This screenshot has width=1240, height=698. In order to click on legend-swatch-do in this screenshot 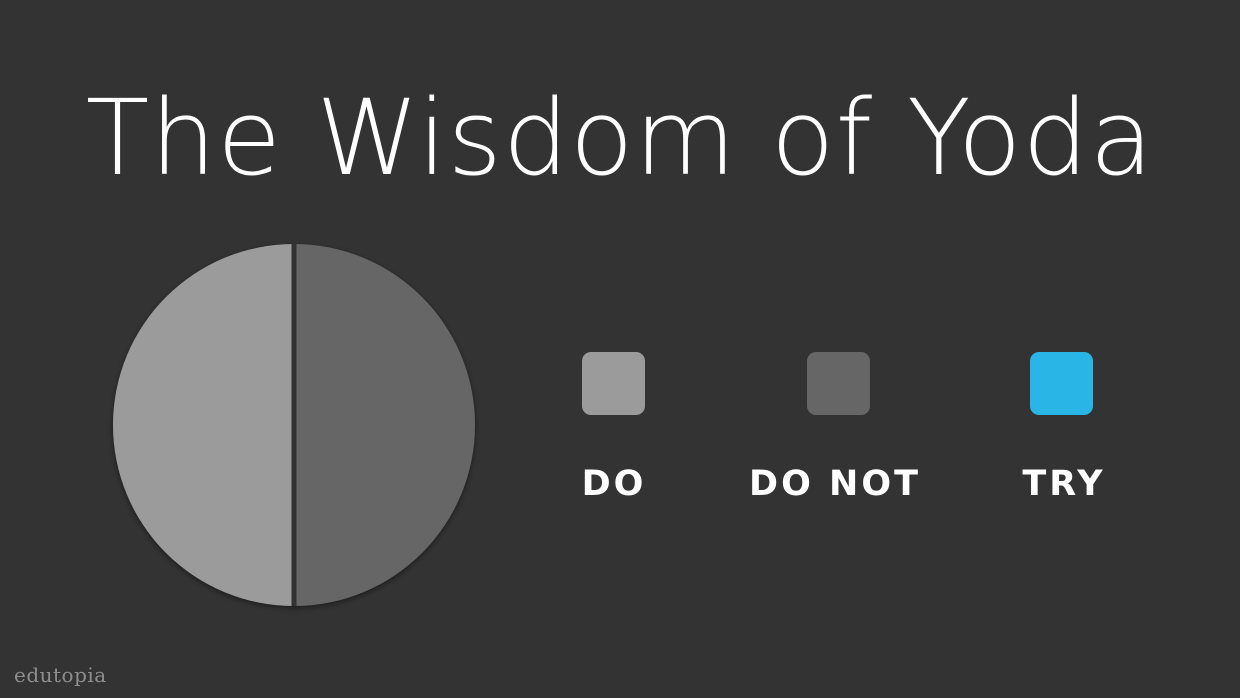, I will do `click(613, 383)`.